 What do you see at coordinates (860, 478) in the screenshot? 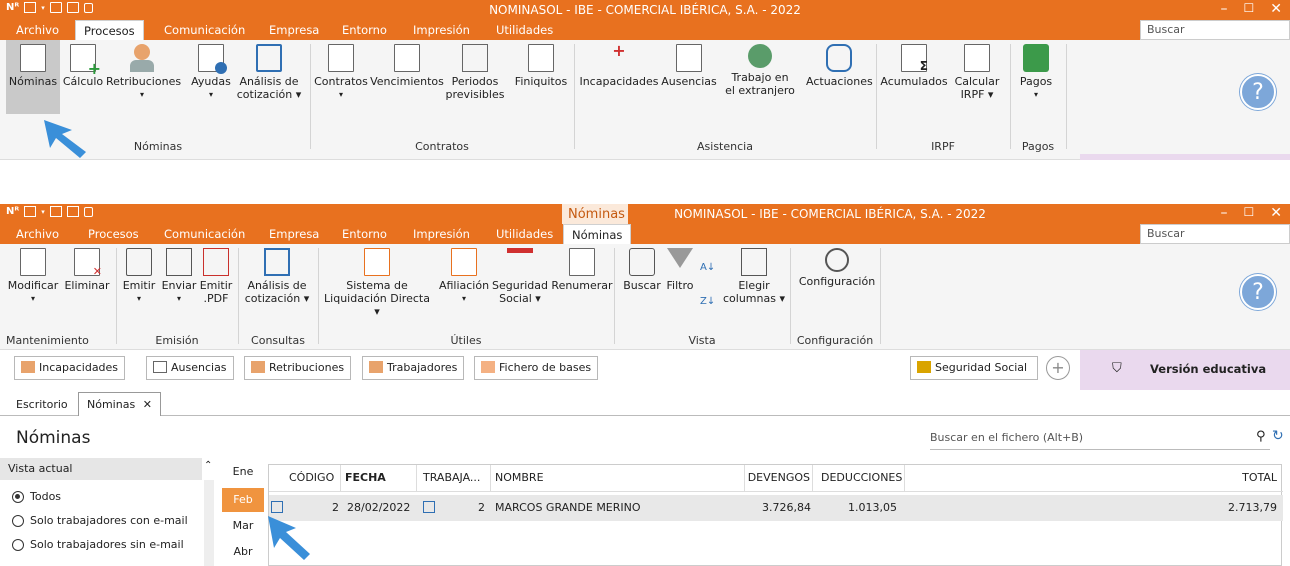
I see `col-deducciones: DEDUCCIONES` at bounding box center [860, 478].